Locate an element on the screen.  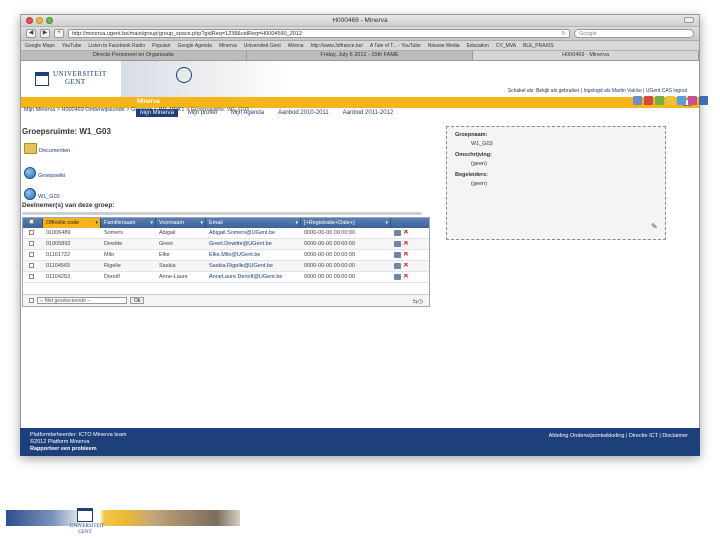
email-link: Abigail.Somers@UGent.be is located at coordinates (253, 233).